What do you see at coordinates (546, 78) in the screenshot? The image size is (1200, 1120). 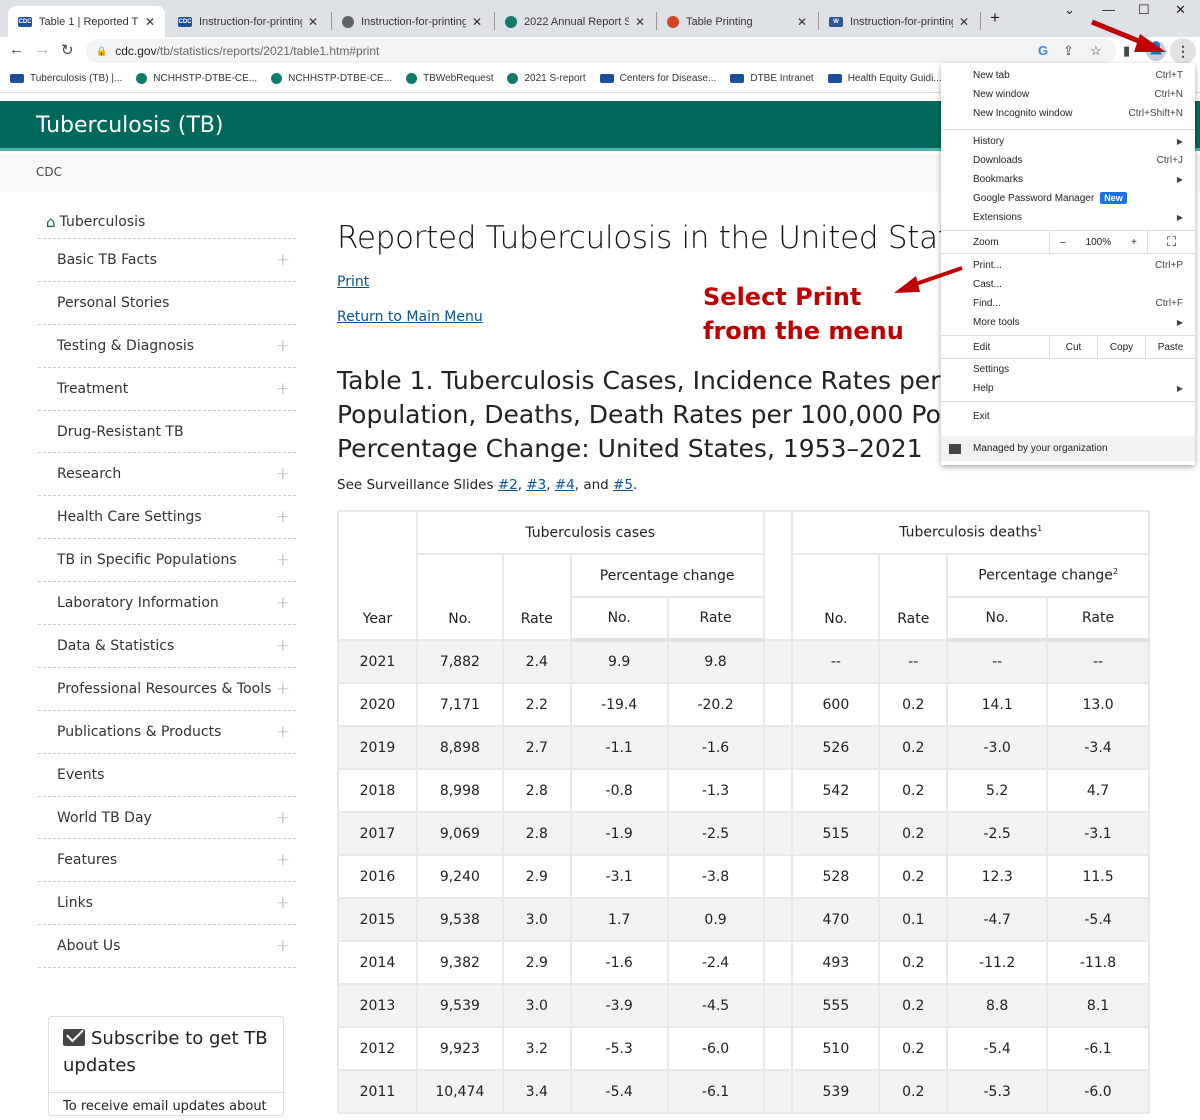 I see `bookmark-item: 2021 S-report` at bounding box center [546, 78].